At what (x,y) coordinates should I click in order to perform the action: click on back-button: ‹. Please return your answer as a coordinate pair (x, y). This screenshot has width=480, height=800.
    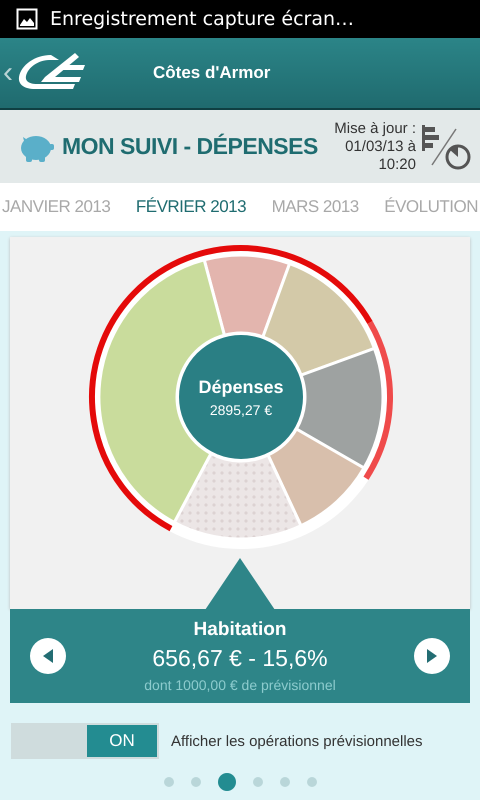
    Looking at the image, I should click on (8, 73).